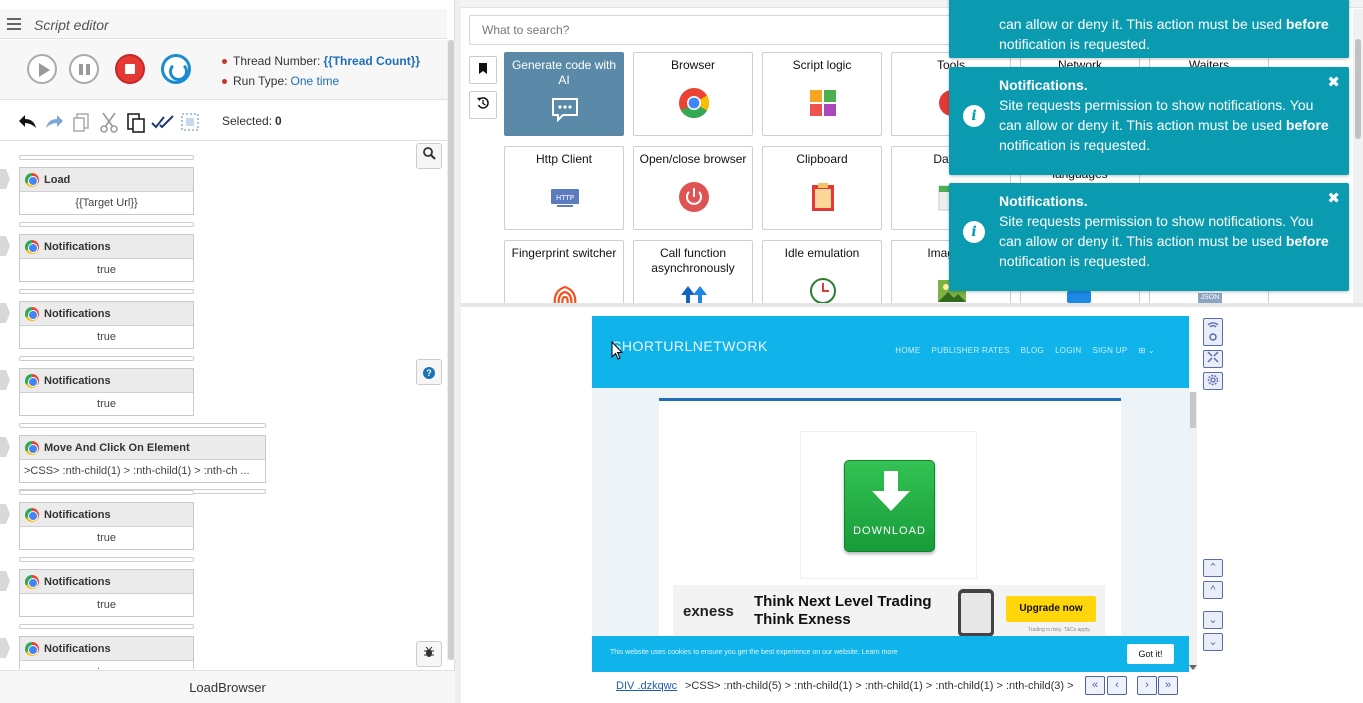 The width and height of the screenshot is (1363, 703). What do you see at coordinates (891, 482) in the screenshot?
I see `download-arrow-icon` at bounding box center [891, 482].